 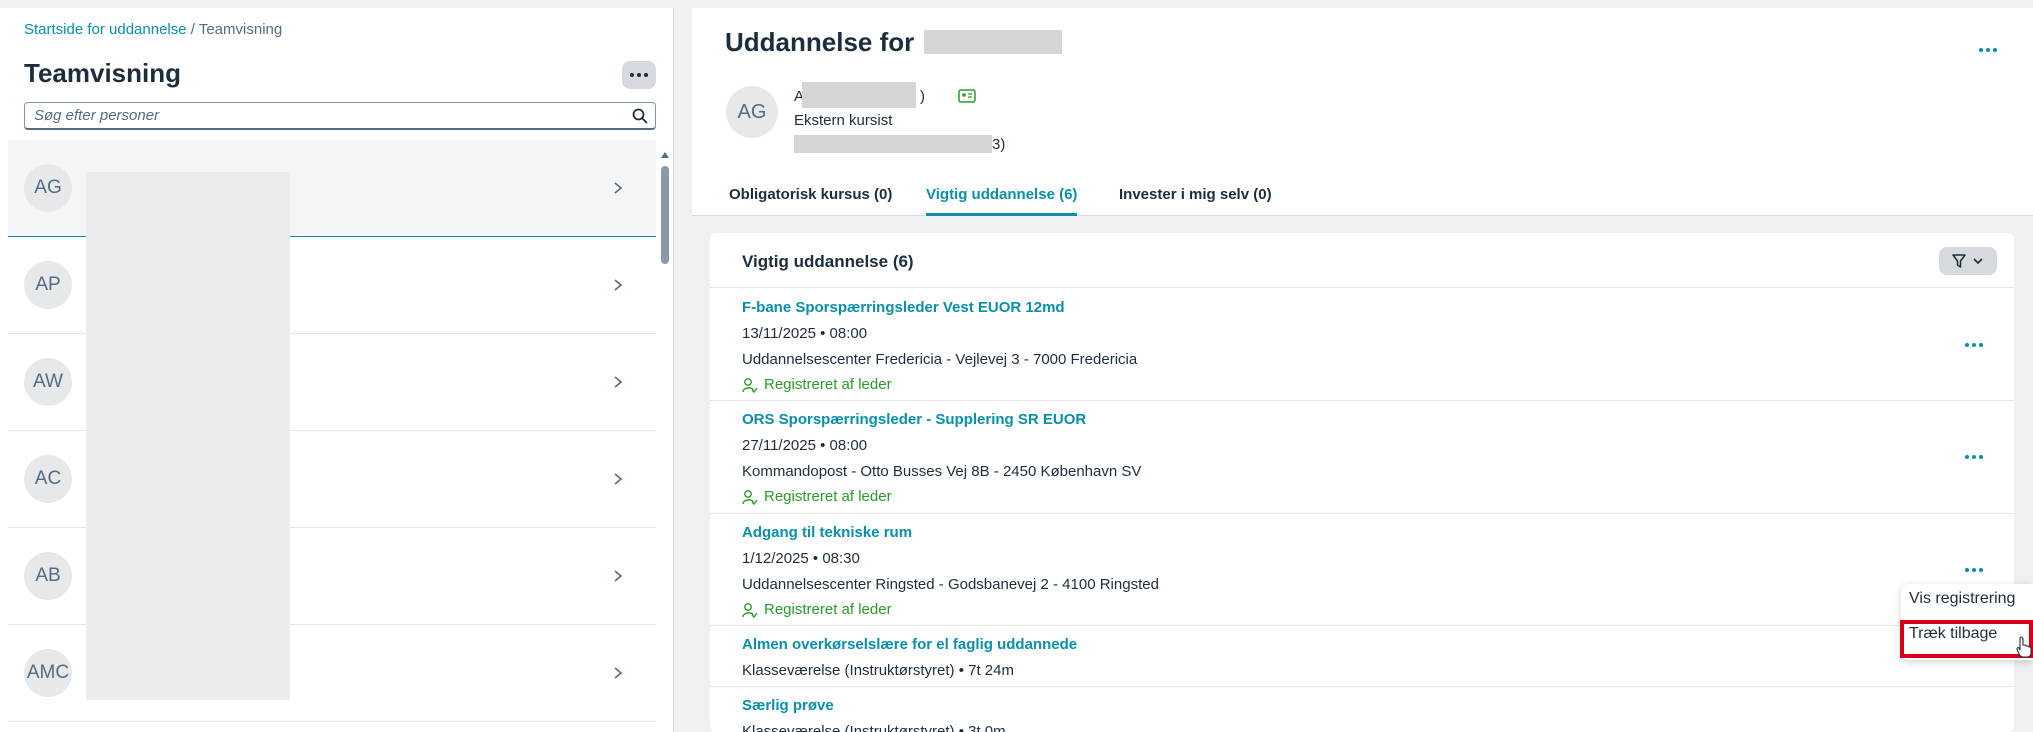 What do you see at coordinates (820, 42) in the screenshot?
I see `profile-title: Uddannelse for` at bounding box center [820, 42].